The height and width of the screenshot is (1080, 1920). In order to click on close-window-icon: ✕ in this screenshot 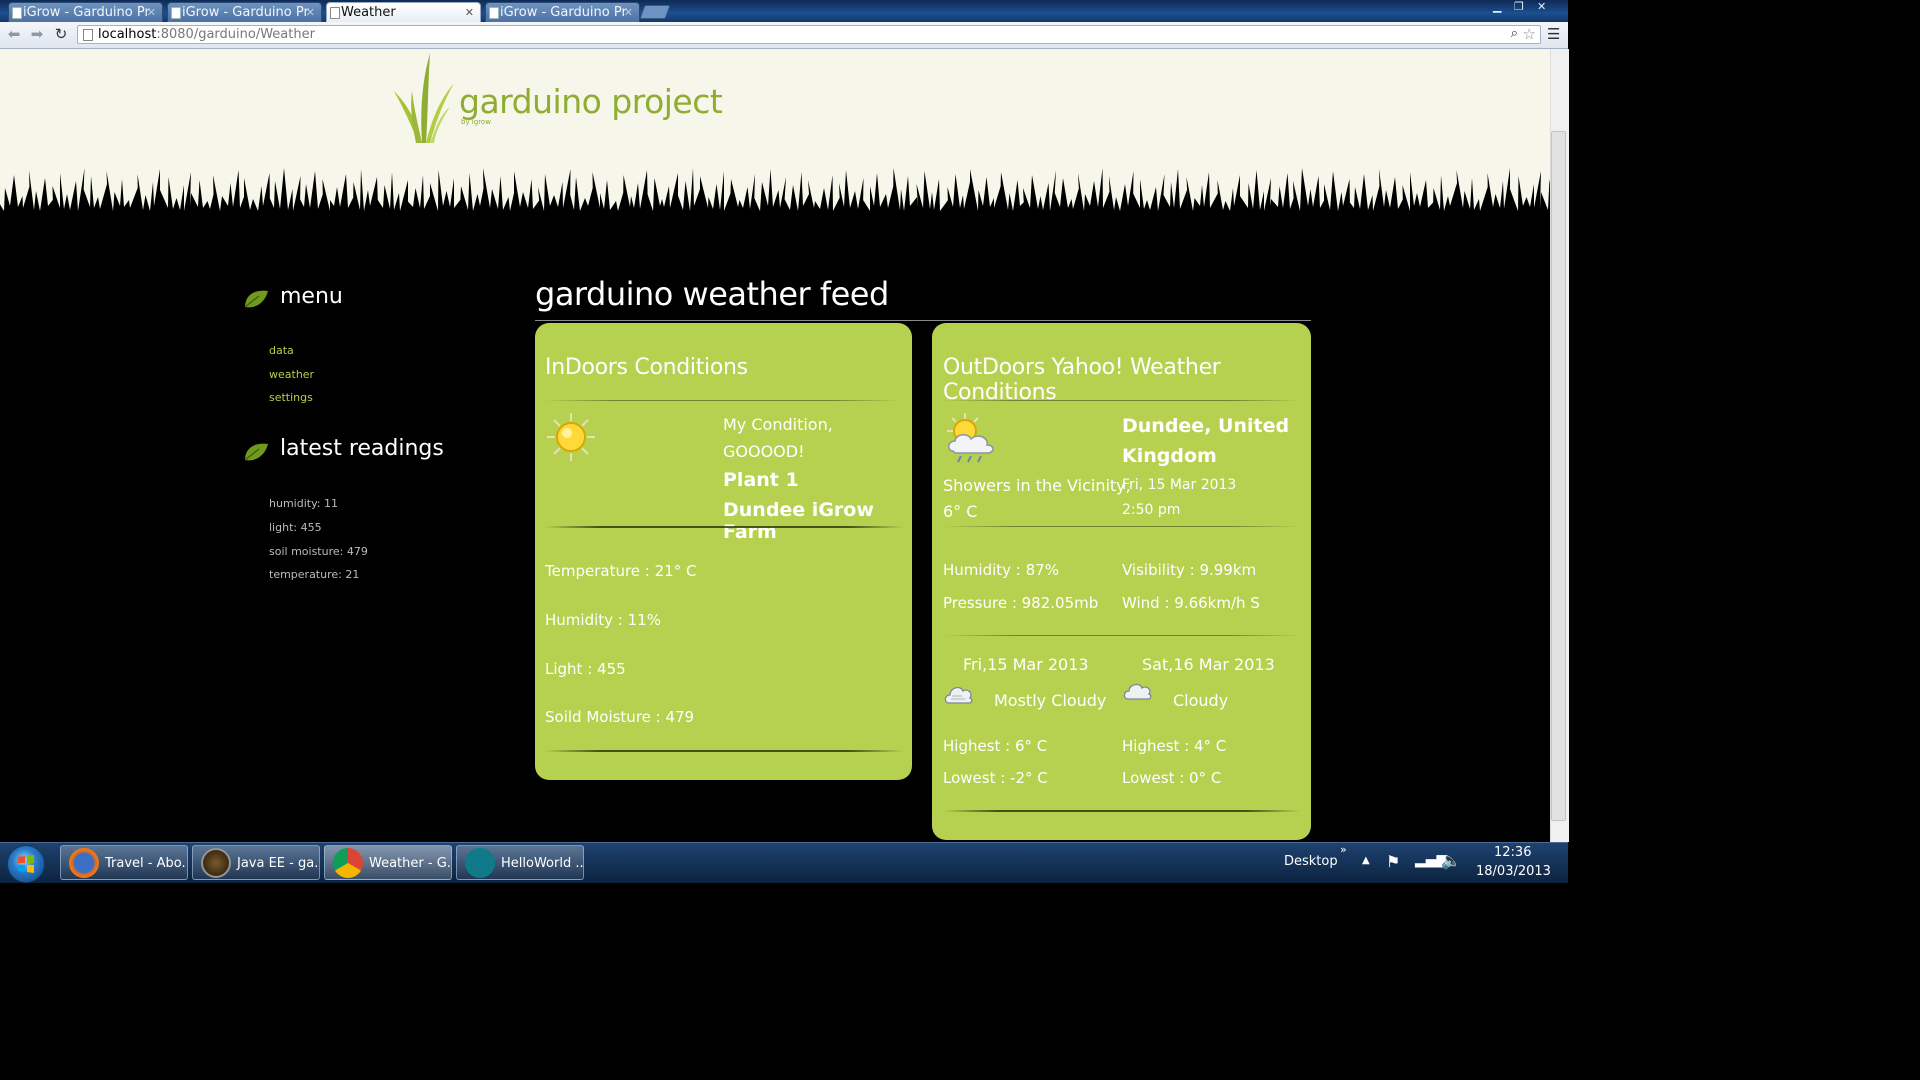, I will do `click(1541, 6)`.